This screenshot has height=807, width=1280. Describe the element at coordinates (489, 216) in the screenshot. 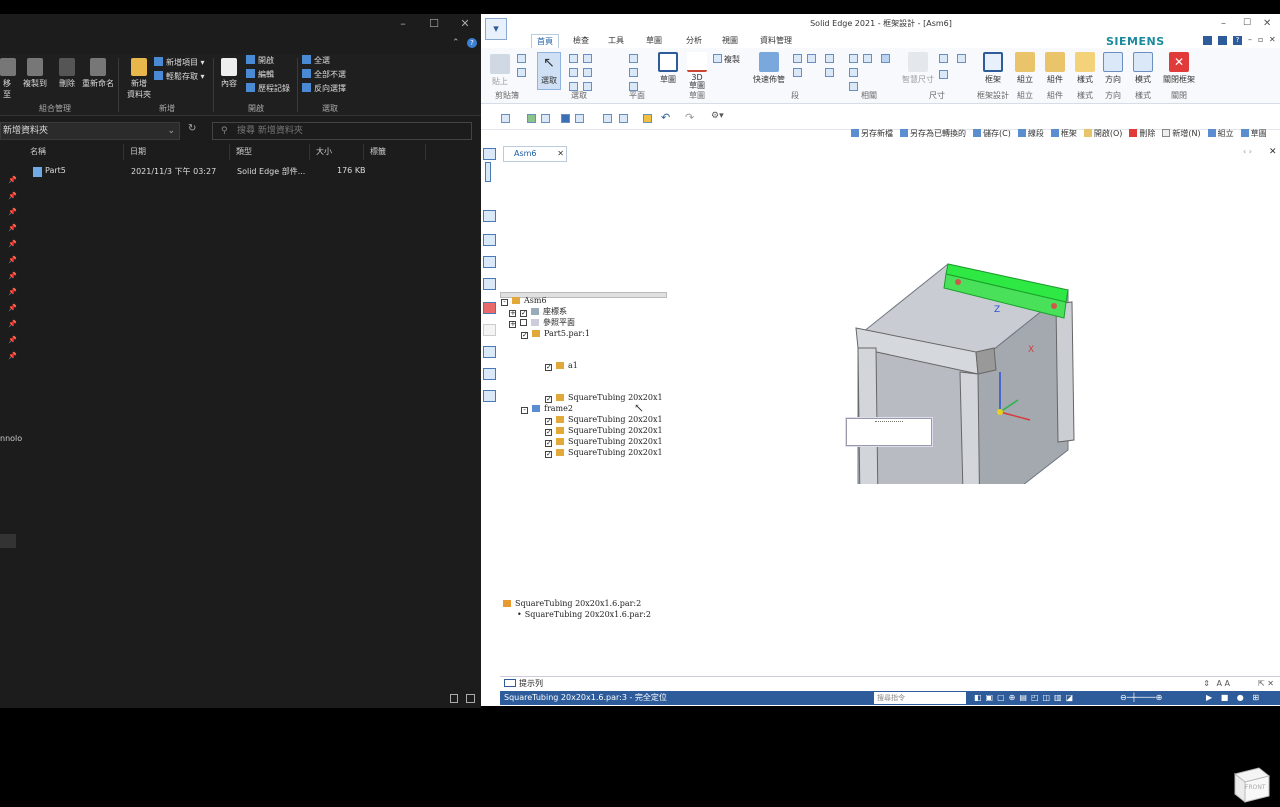

I see `layers-icon` at that location.